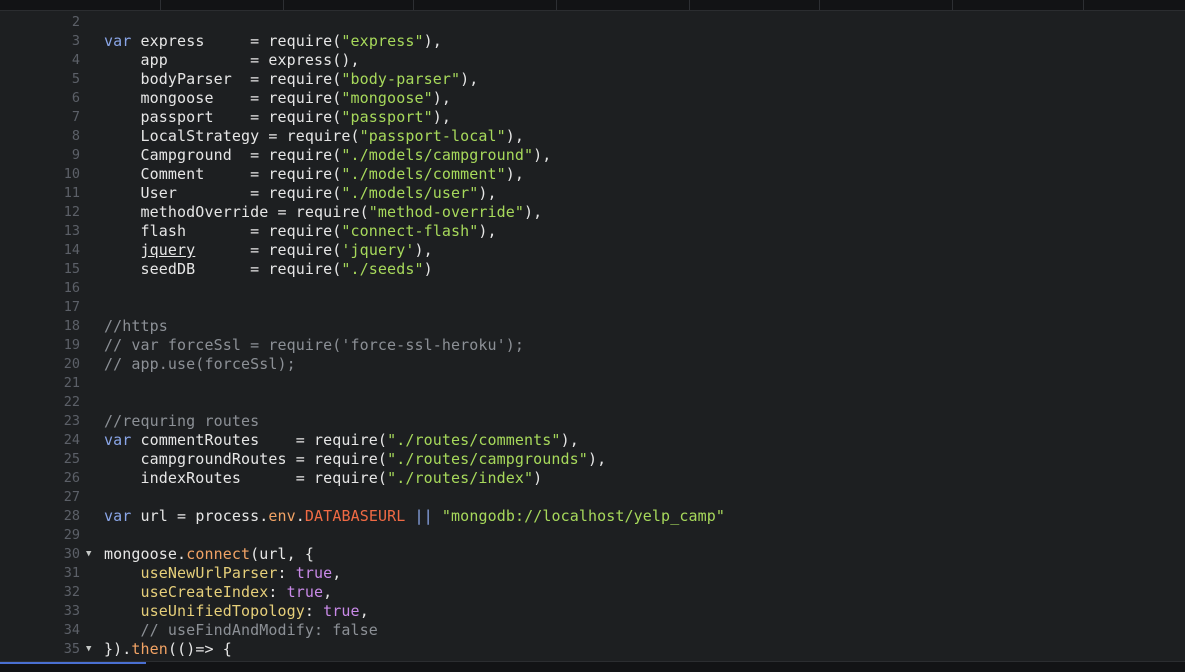 The image size is (1185, 672). Describe the element at coordinates (300, 516) in the screenshot. I see `code-token: .` at that location.